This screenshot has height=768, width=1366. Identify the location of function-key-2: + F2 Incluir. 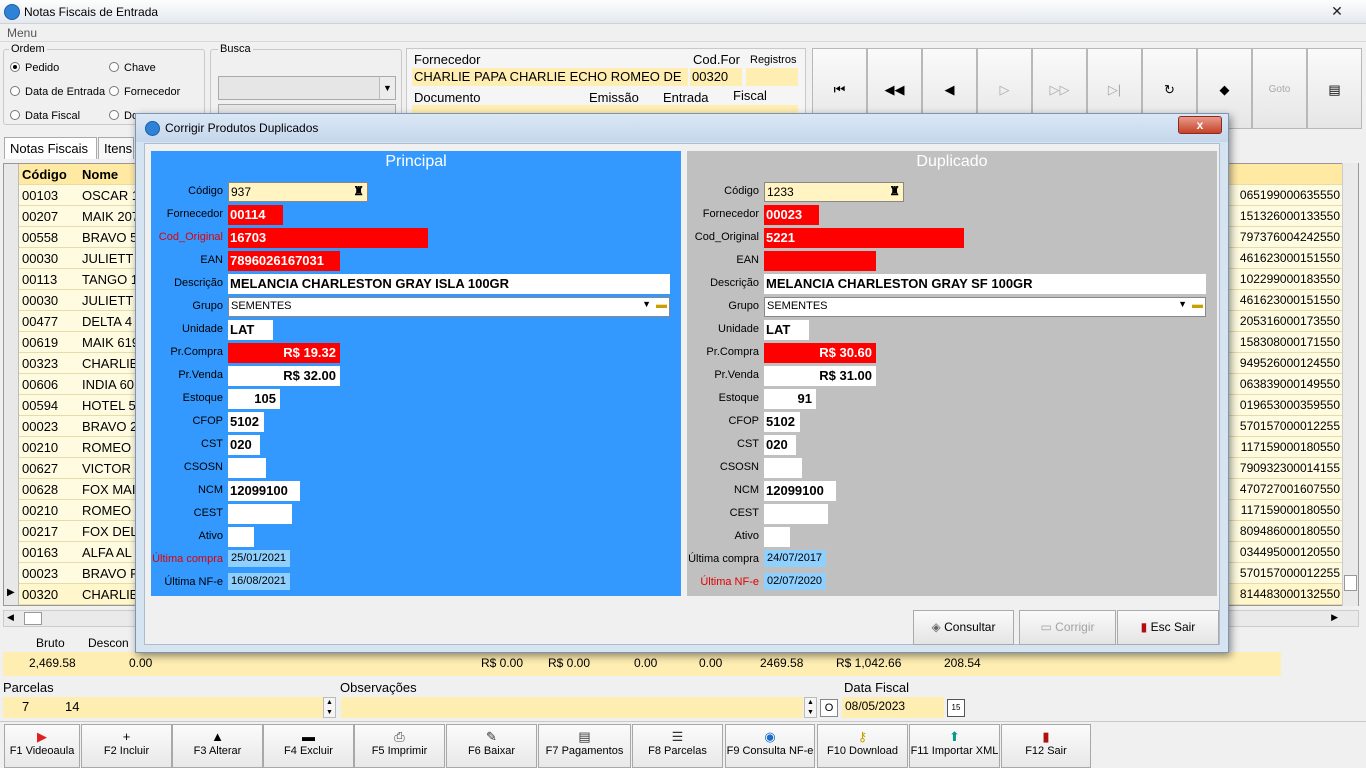
(126, 746).